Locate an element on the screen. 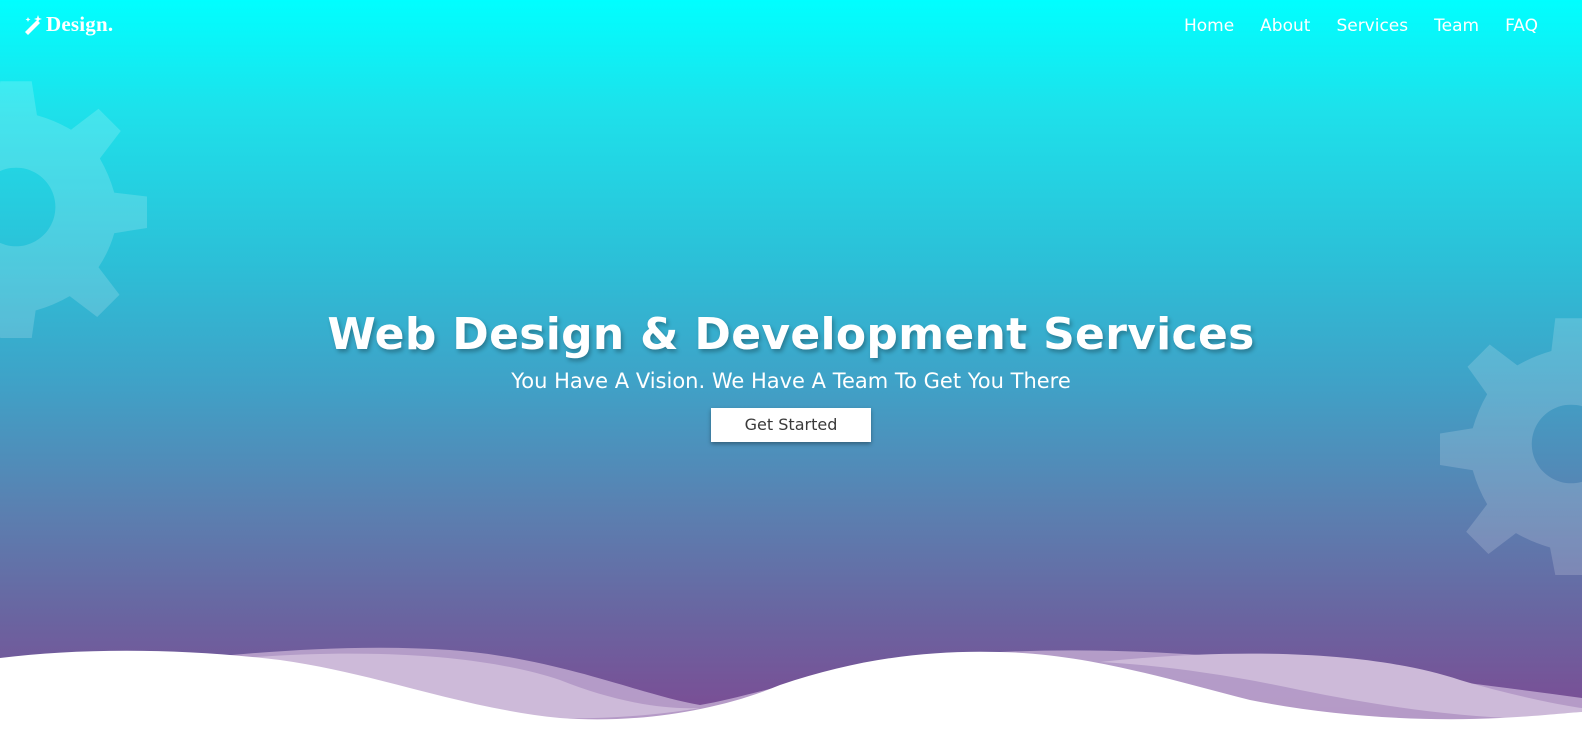 This screenshot has height=755, width=1582. nav-home: Home is located at coordinates (1209, 26).